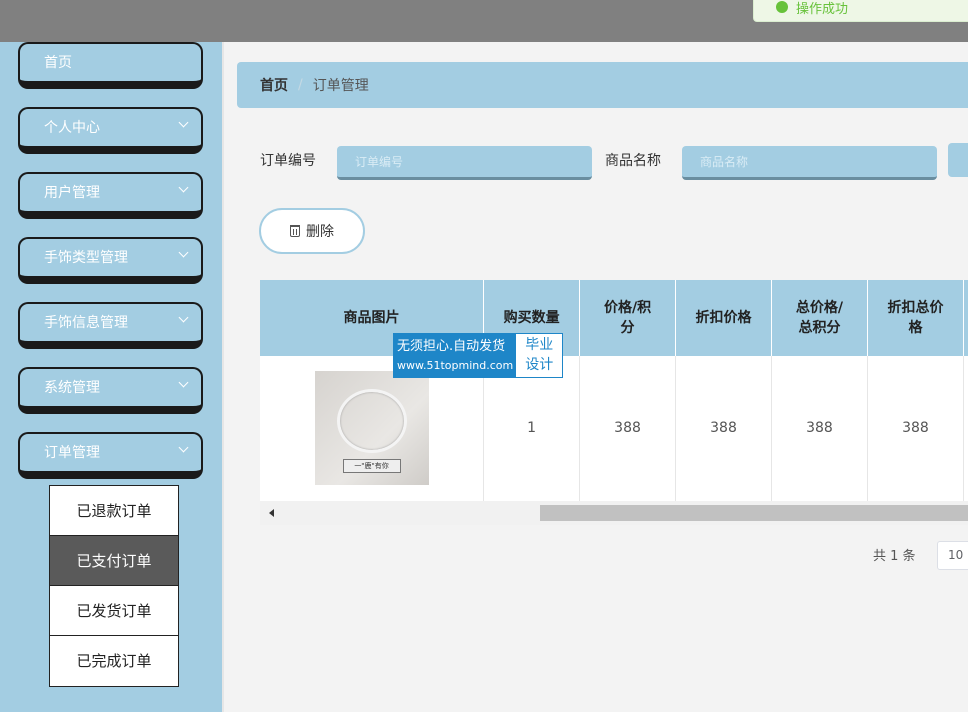 The height and width of the screenshot is (712, 968). Describe the element at coordinates (110, 390) in the screenshot. I see `sidebar-item-system-management: 系统管理` at that location.